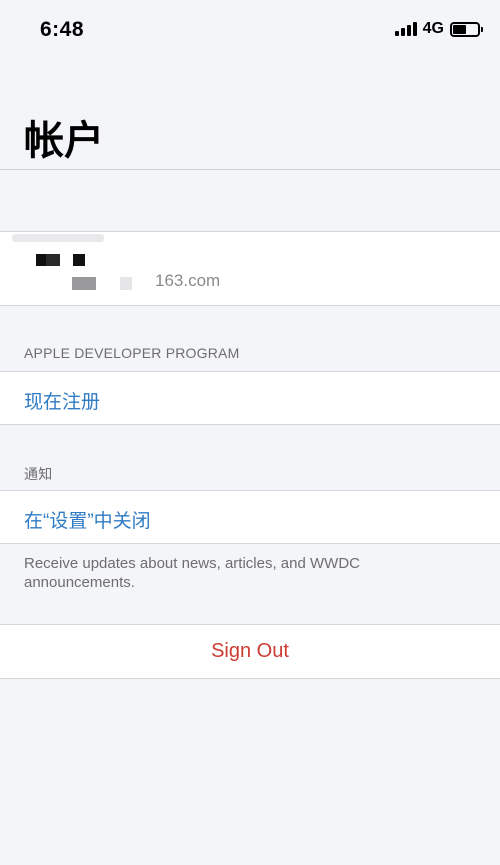 Image resolution: width=500 pixels, height=865 pixels. I want to click on section-header-developer-program: APPLE DEVELOPER PROGRAM, so click(132, 353).